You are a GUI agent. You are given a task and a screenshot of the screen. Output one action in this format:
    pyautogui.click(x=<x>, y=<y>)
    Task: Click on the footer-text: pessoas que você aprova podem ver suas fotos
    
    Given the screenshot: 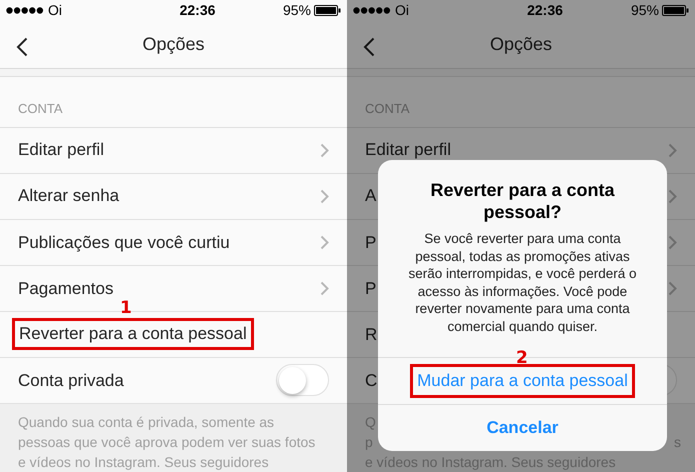 What is the action you would take?
    pyautogui.click(x=167, y=442)
    